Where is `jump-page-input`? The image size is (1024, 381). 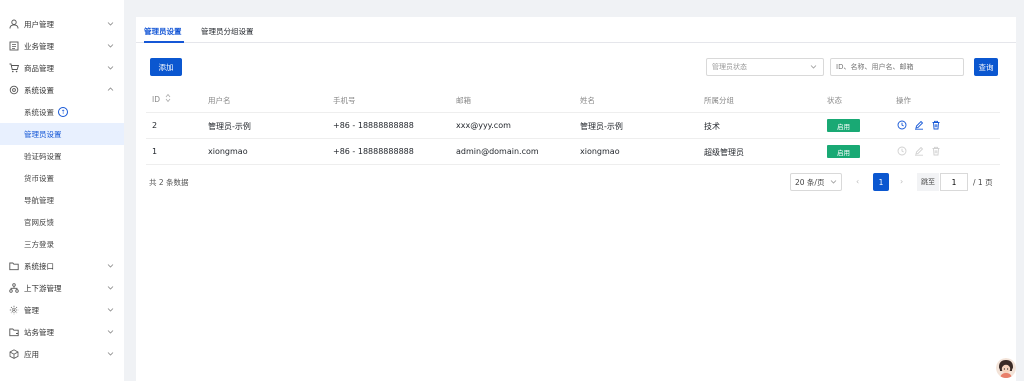
jump-page-input is located at coordinates (954, 182).